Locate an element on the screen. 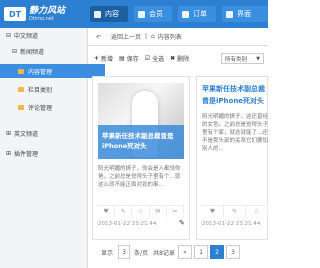  mail-icon: ✉ is located at coordinates (158, 211).